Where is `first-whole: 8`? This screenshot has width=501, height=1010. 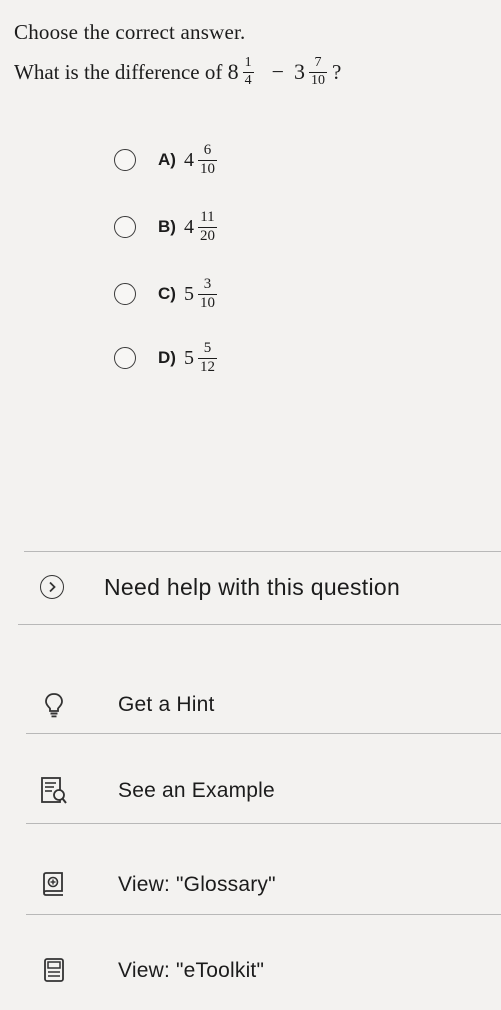 first-whole: 8 is located at coordinates (233, 72).